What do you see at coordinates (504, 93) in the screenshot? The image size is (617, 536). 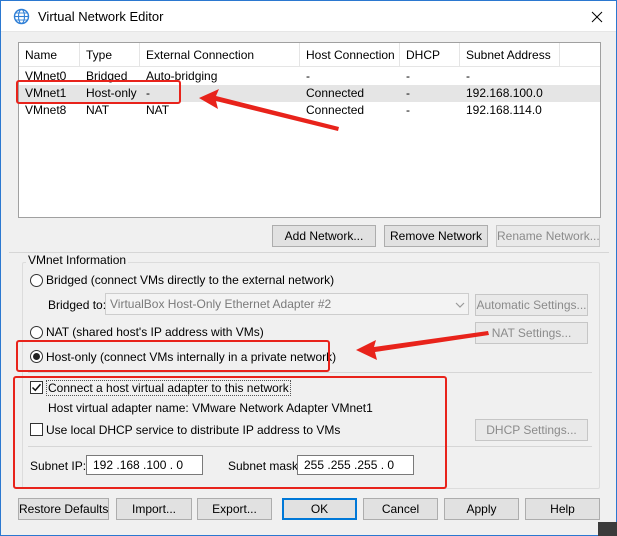 I see `cell-subnet-address: 192.168.100.0` at bounding box center [504, 93].